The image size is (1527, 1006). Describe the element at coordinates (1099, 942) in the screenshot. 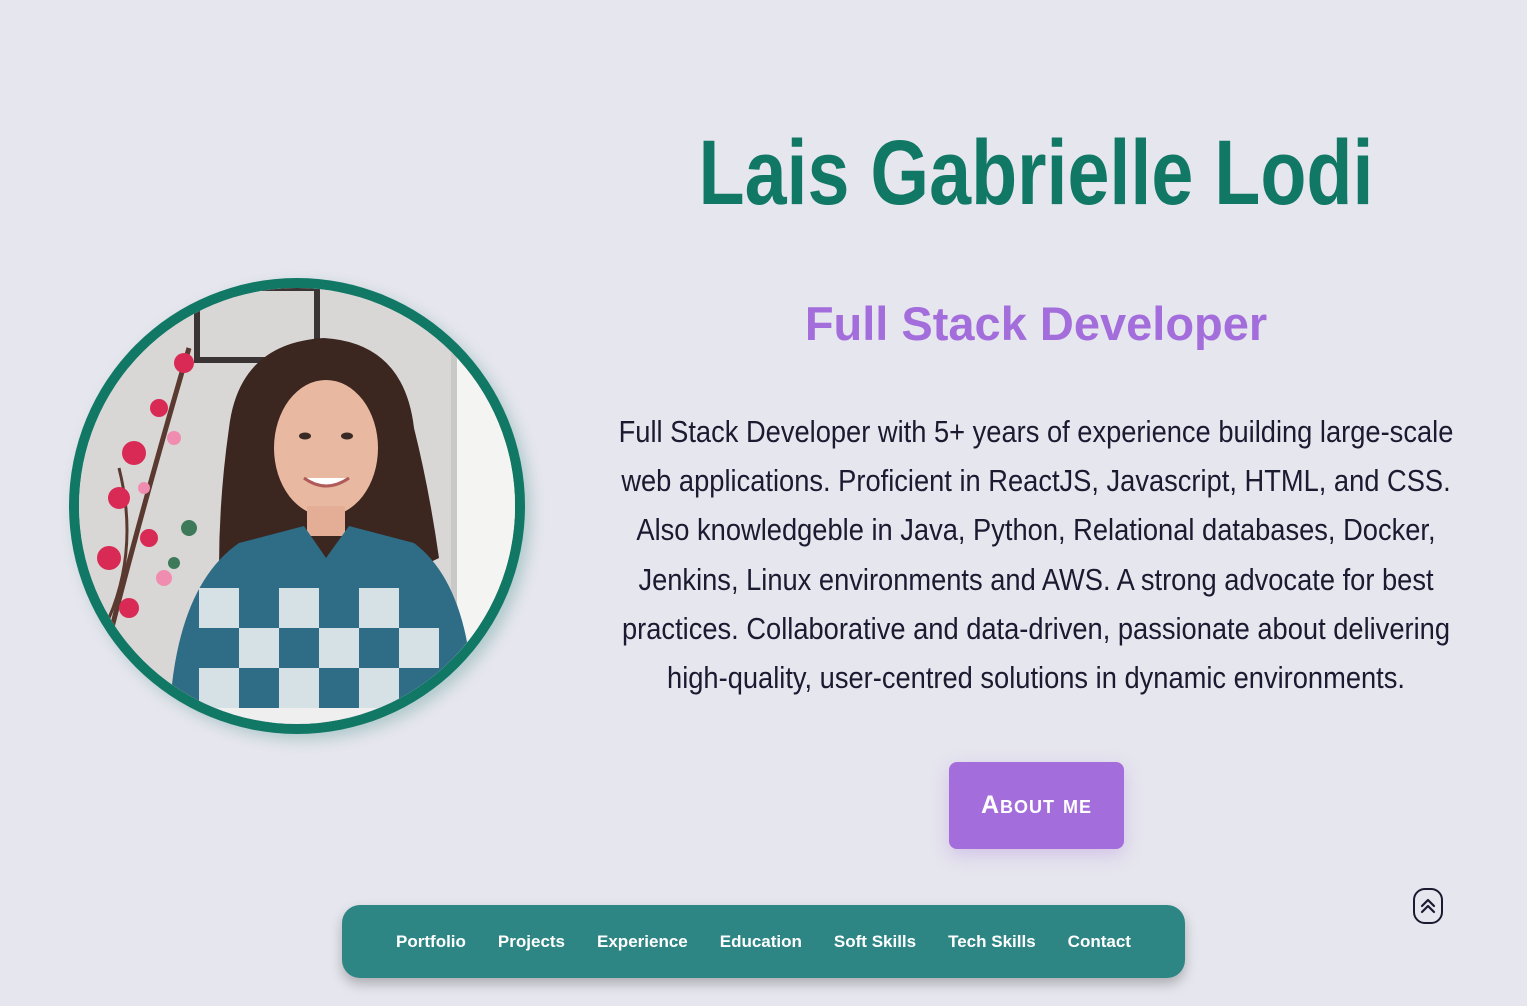

I see `nav-item-contact: Contact` at that location.